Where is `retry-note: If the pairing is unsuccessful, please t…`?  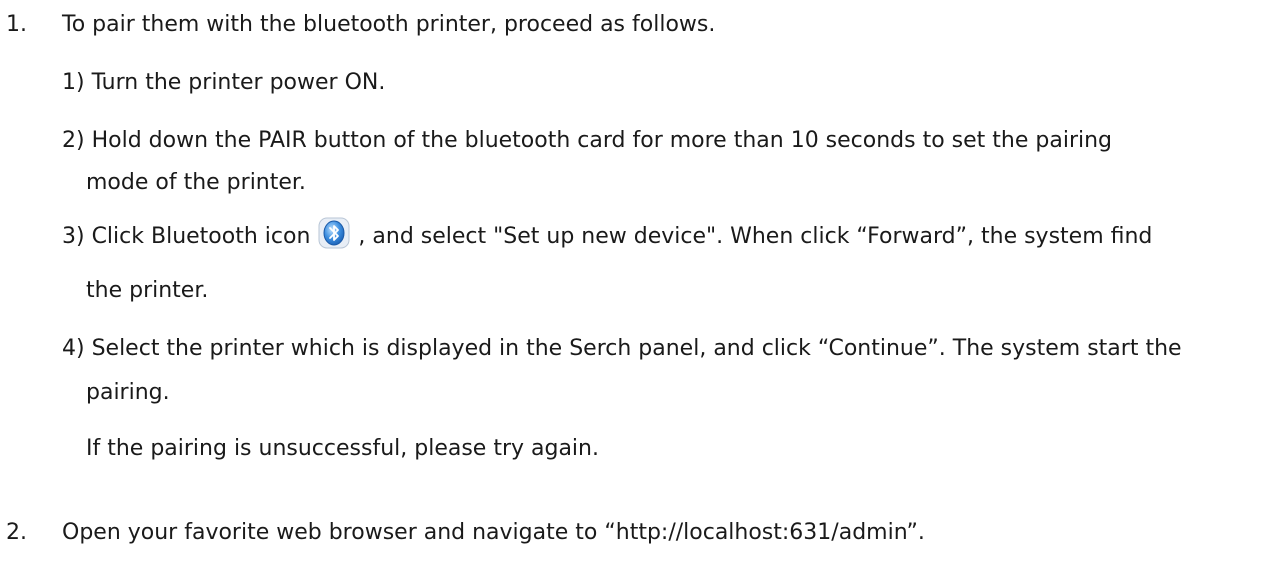 retry-note: If the pairing is unsuccessful, please t… is located at coordinates (342, 448).